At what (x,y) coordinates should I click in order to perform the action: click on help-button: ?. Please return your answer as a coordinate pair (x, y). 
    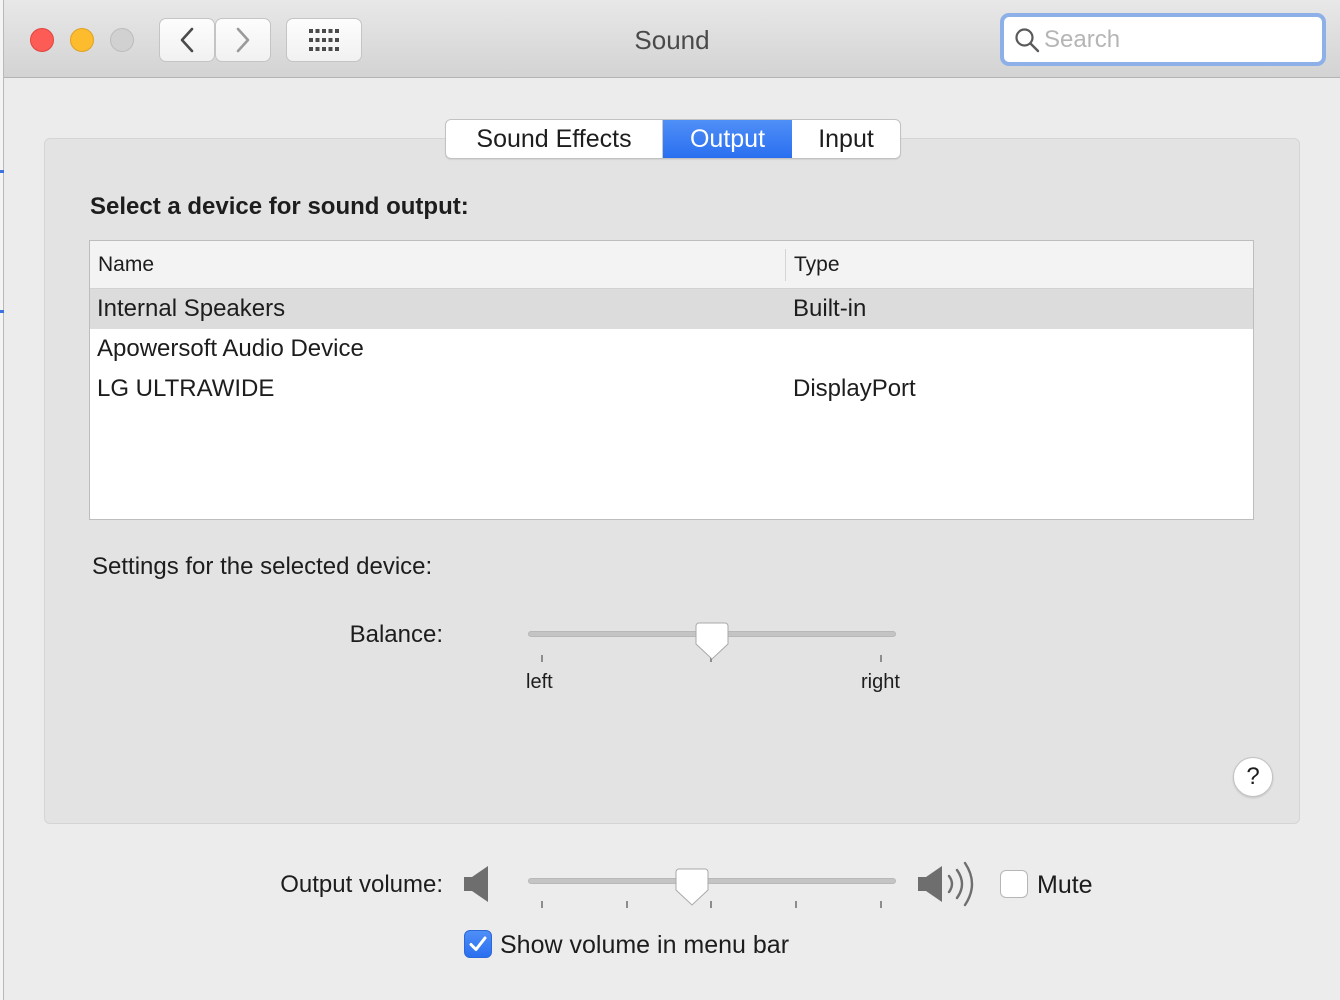
    Looking at the image, I should click on (1253, 777).